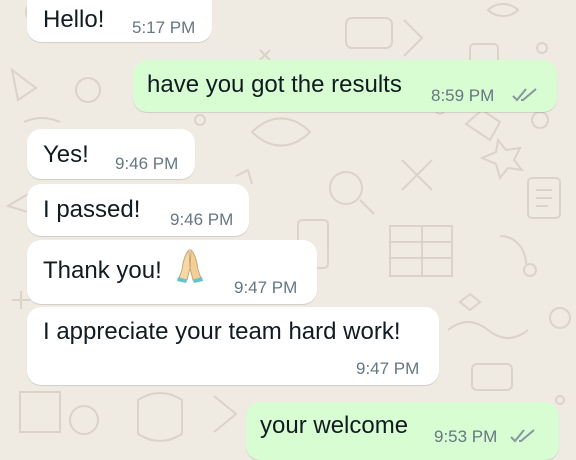 This screenshot has width=576, height=460. What do you see at coordinates (466, 436) in the screenshot?
I see `message-time: 9:53 PM` at bounding box center [466, 436].